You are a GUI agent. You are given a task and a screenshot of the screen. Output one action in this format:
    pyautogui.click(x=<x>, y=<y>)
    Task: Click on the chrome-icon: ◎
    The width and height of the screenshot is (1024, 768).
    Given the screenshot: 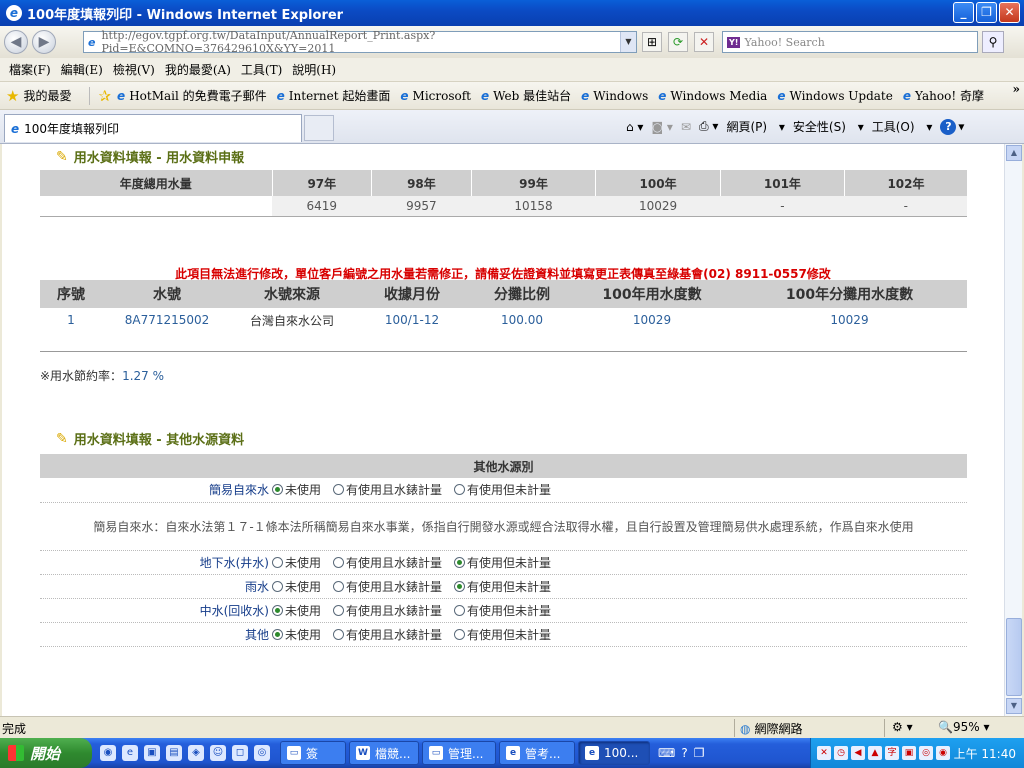 What is the action you would take?
    pyautogui.click(x=262, y=753)
    